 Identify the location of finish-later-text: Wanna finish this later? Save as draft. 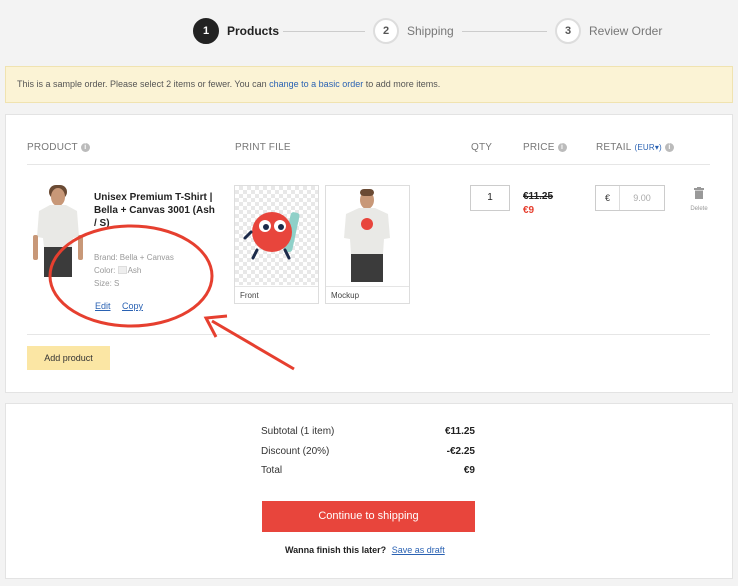
(365, 550).